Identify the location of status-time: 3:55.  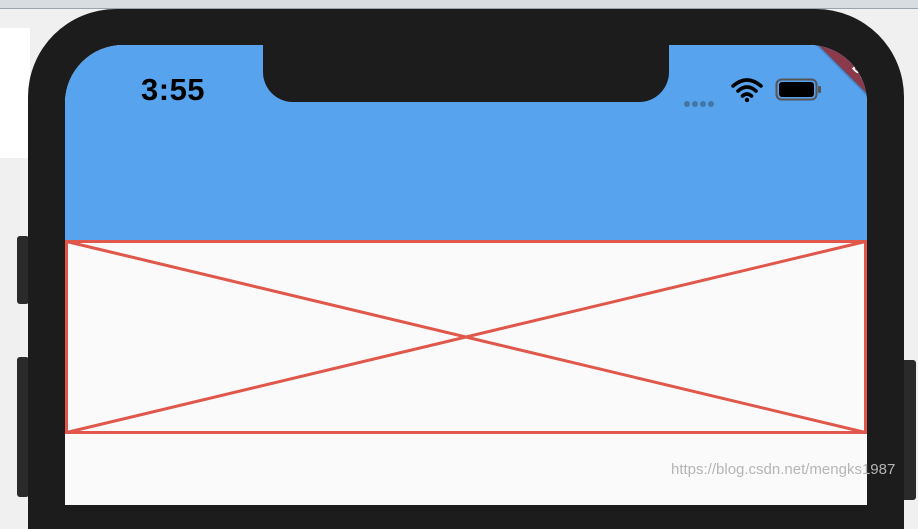
(173, 89).